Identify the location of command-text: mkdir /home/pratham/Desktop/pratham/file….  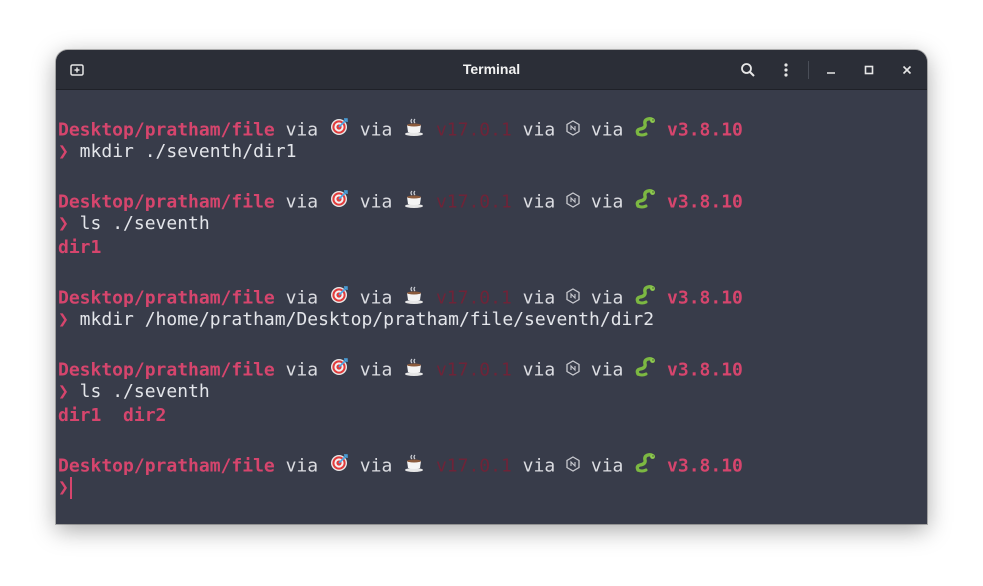
(361, 319).